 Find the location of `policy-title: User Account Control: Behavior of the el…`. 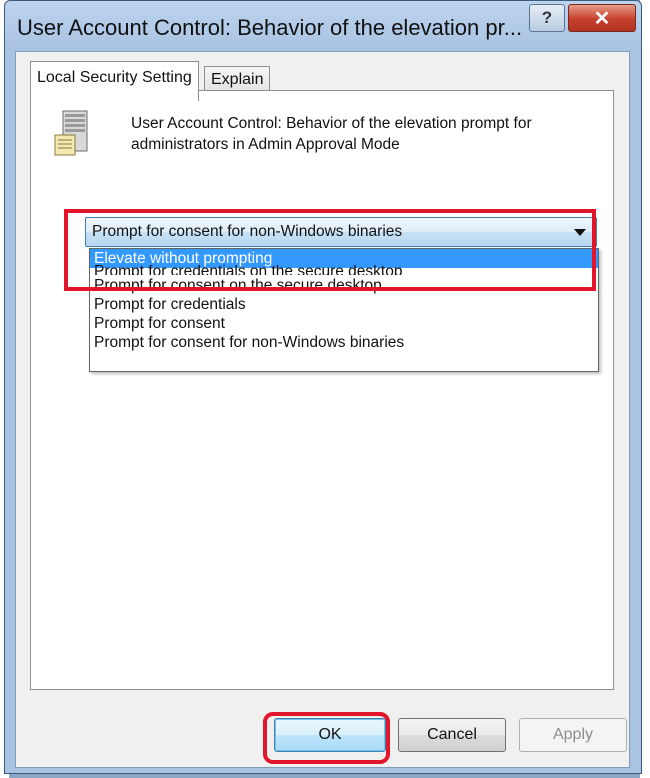

policy-title: User Account Control: Behavior of the el… is located at coordinates (331, 134).